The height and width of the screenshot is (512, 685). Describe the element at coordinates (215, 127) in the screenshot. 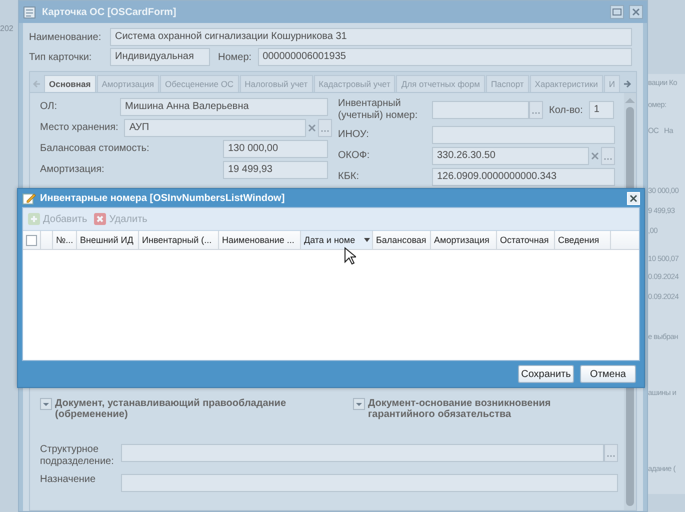

I see `text-field: АУП` at that location.